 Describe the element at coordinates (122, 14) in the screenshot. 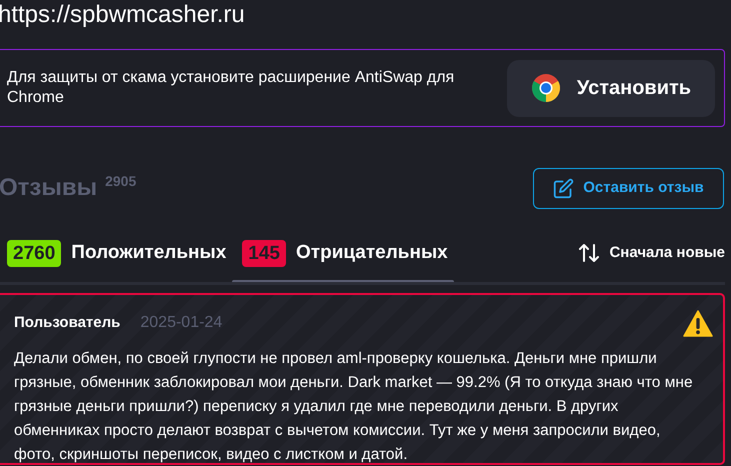

I see `site-url: https://spbwmcasher.ru` at that location.